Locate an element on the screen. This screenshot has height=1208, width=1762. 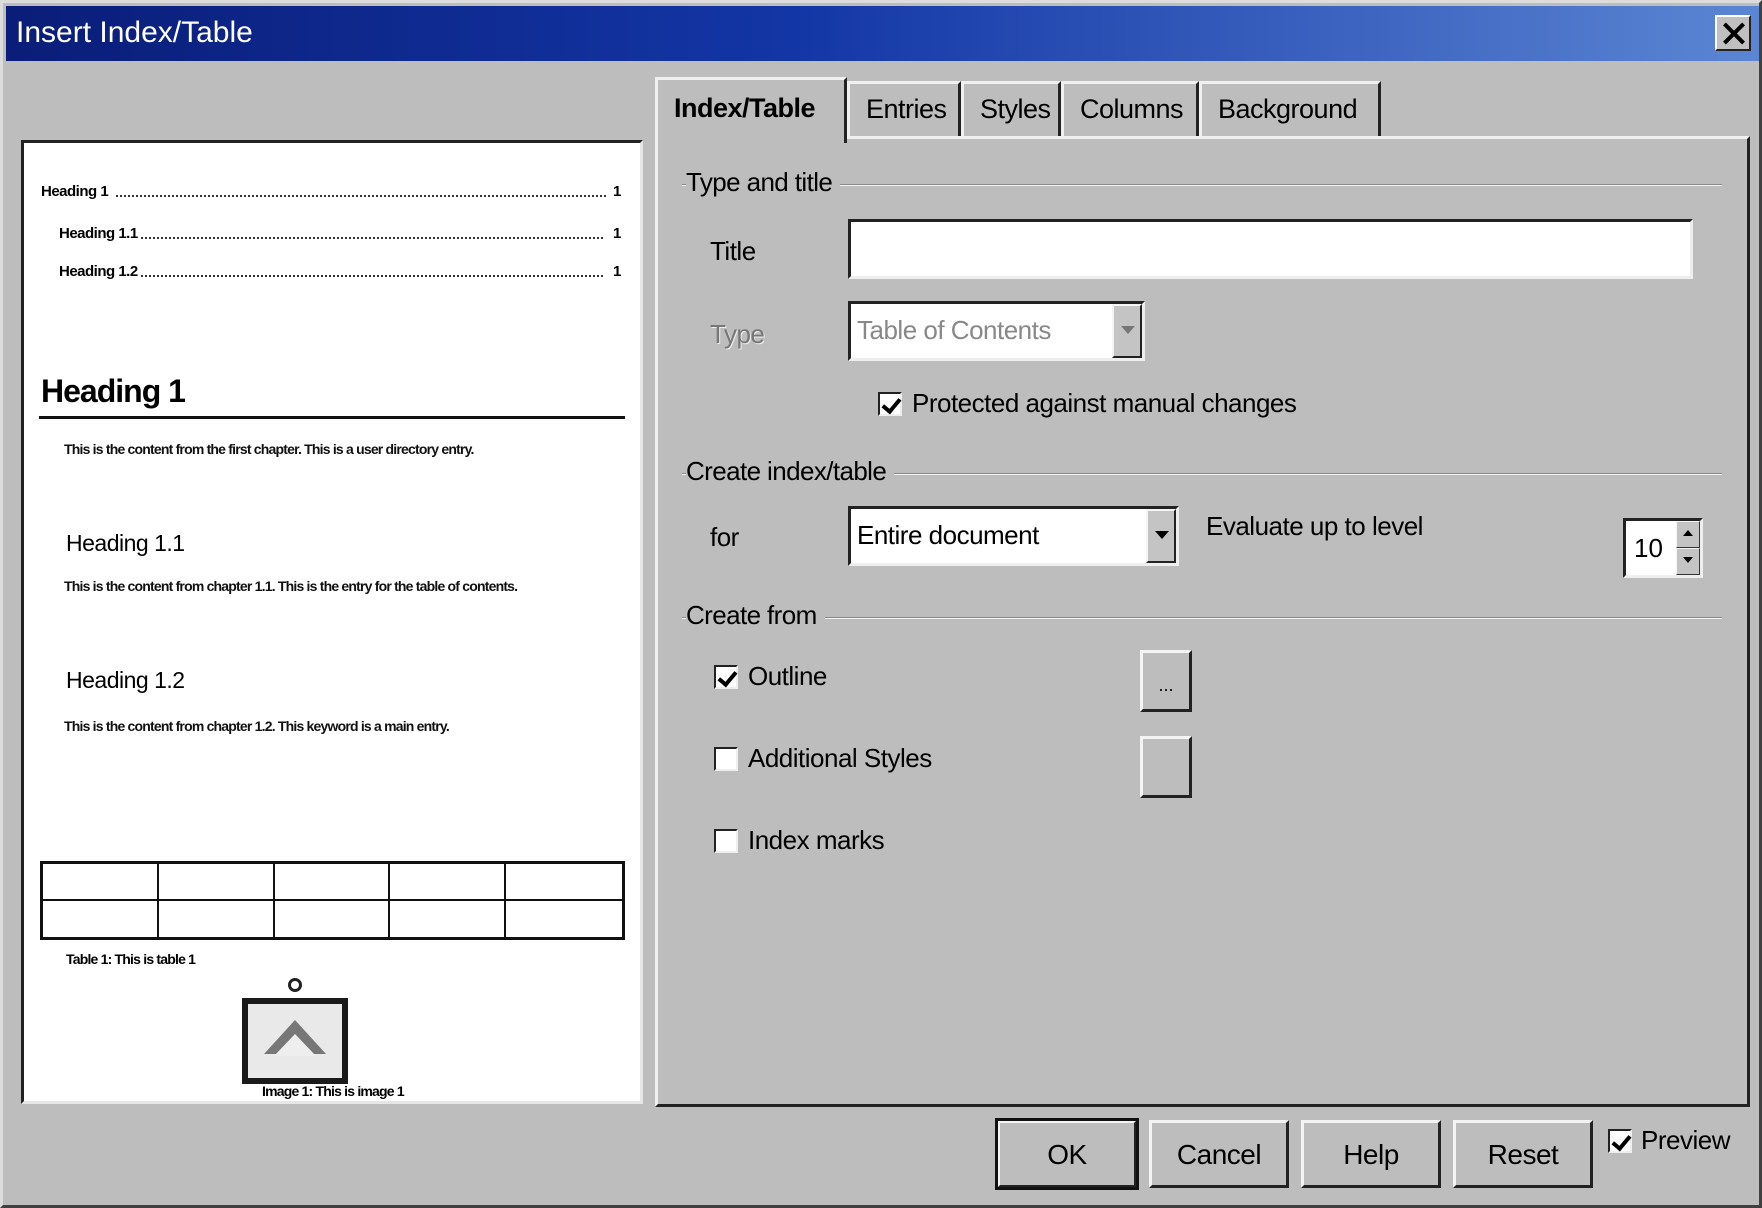
type-dropdown: Table of Contents is located at coordinates (996, 331).